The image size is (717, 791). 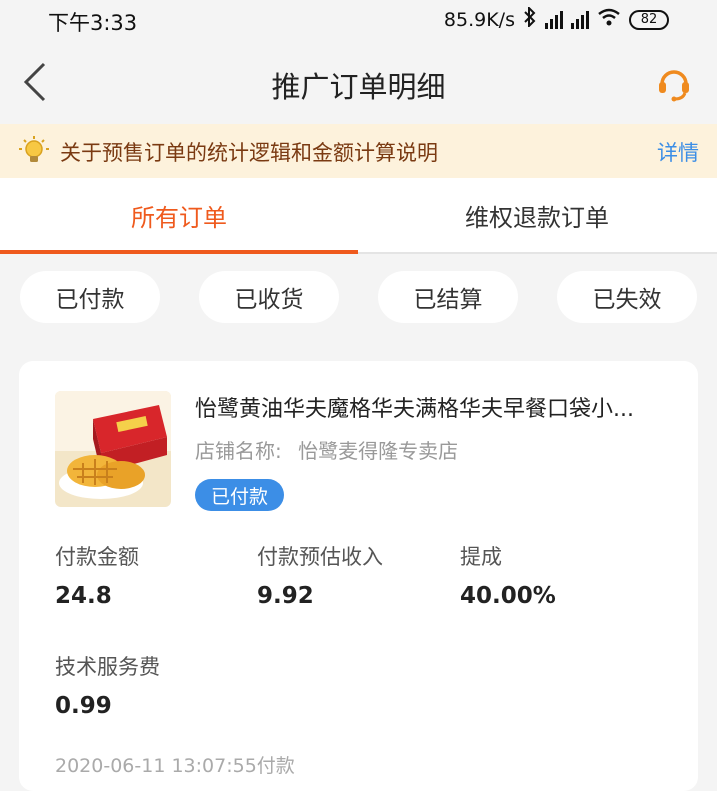 I want to click on battery-icon: 82, so click(x=649, y=19).